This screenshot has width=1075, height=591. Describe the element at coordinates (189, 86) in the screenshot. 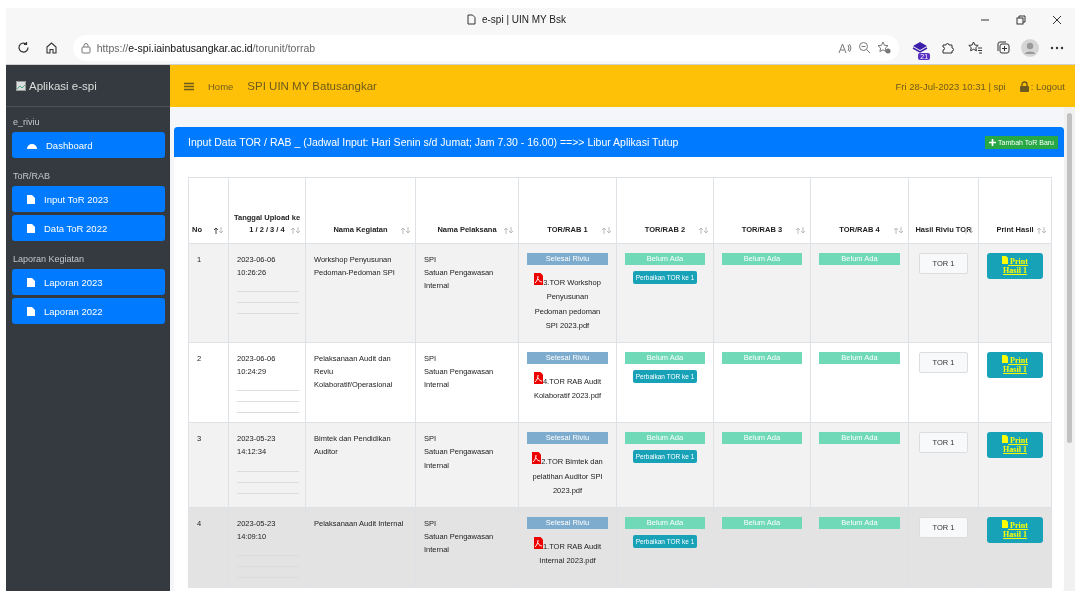

I see `menu-icon` at that location.